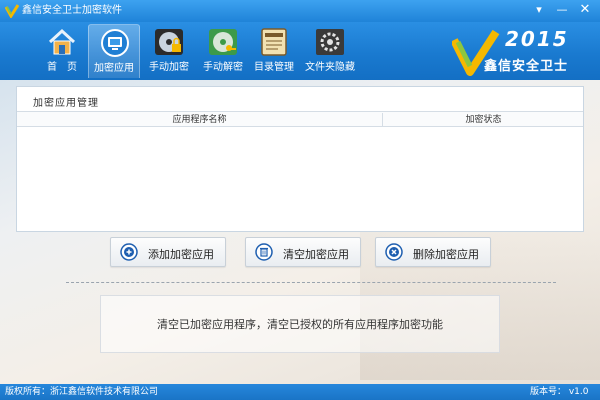  Describe the element at coordinates (66, 103) in the screenshot. I see `panel-title: 加密应用管理` at that location.